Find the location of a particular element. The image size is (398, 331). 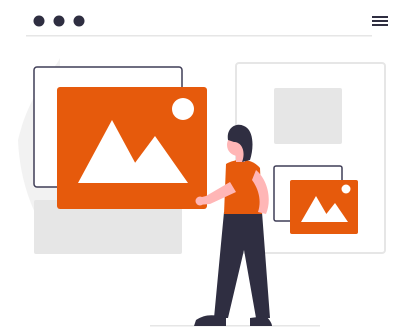

top-divider is located at coordinates (199, 36).